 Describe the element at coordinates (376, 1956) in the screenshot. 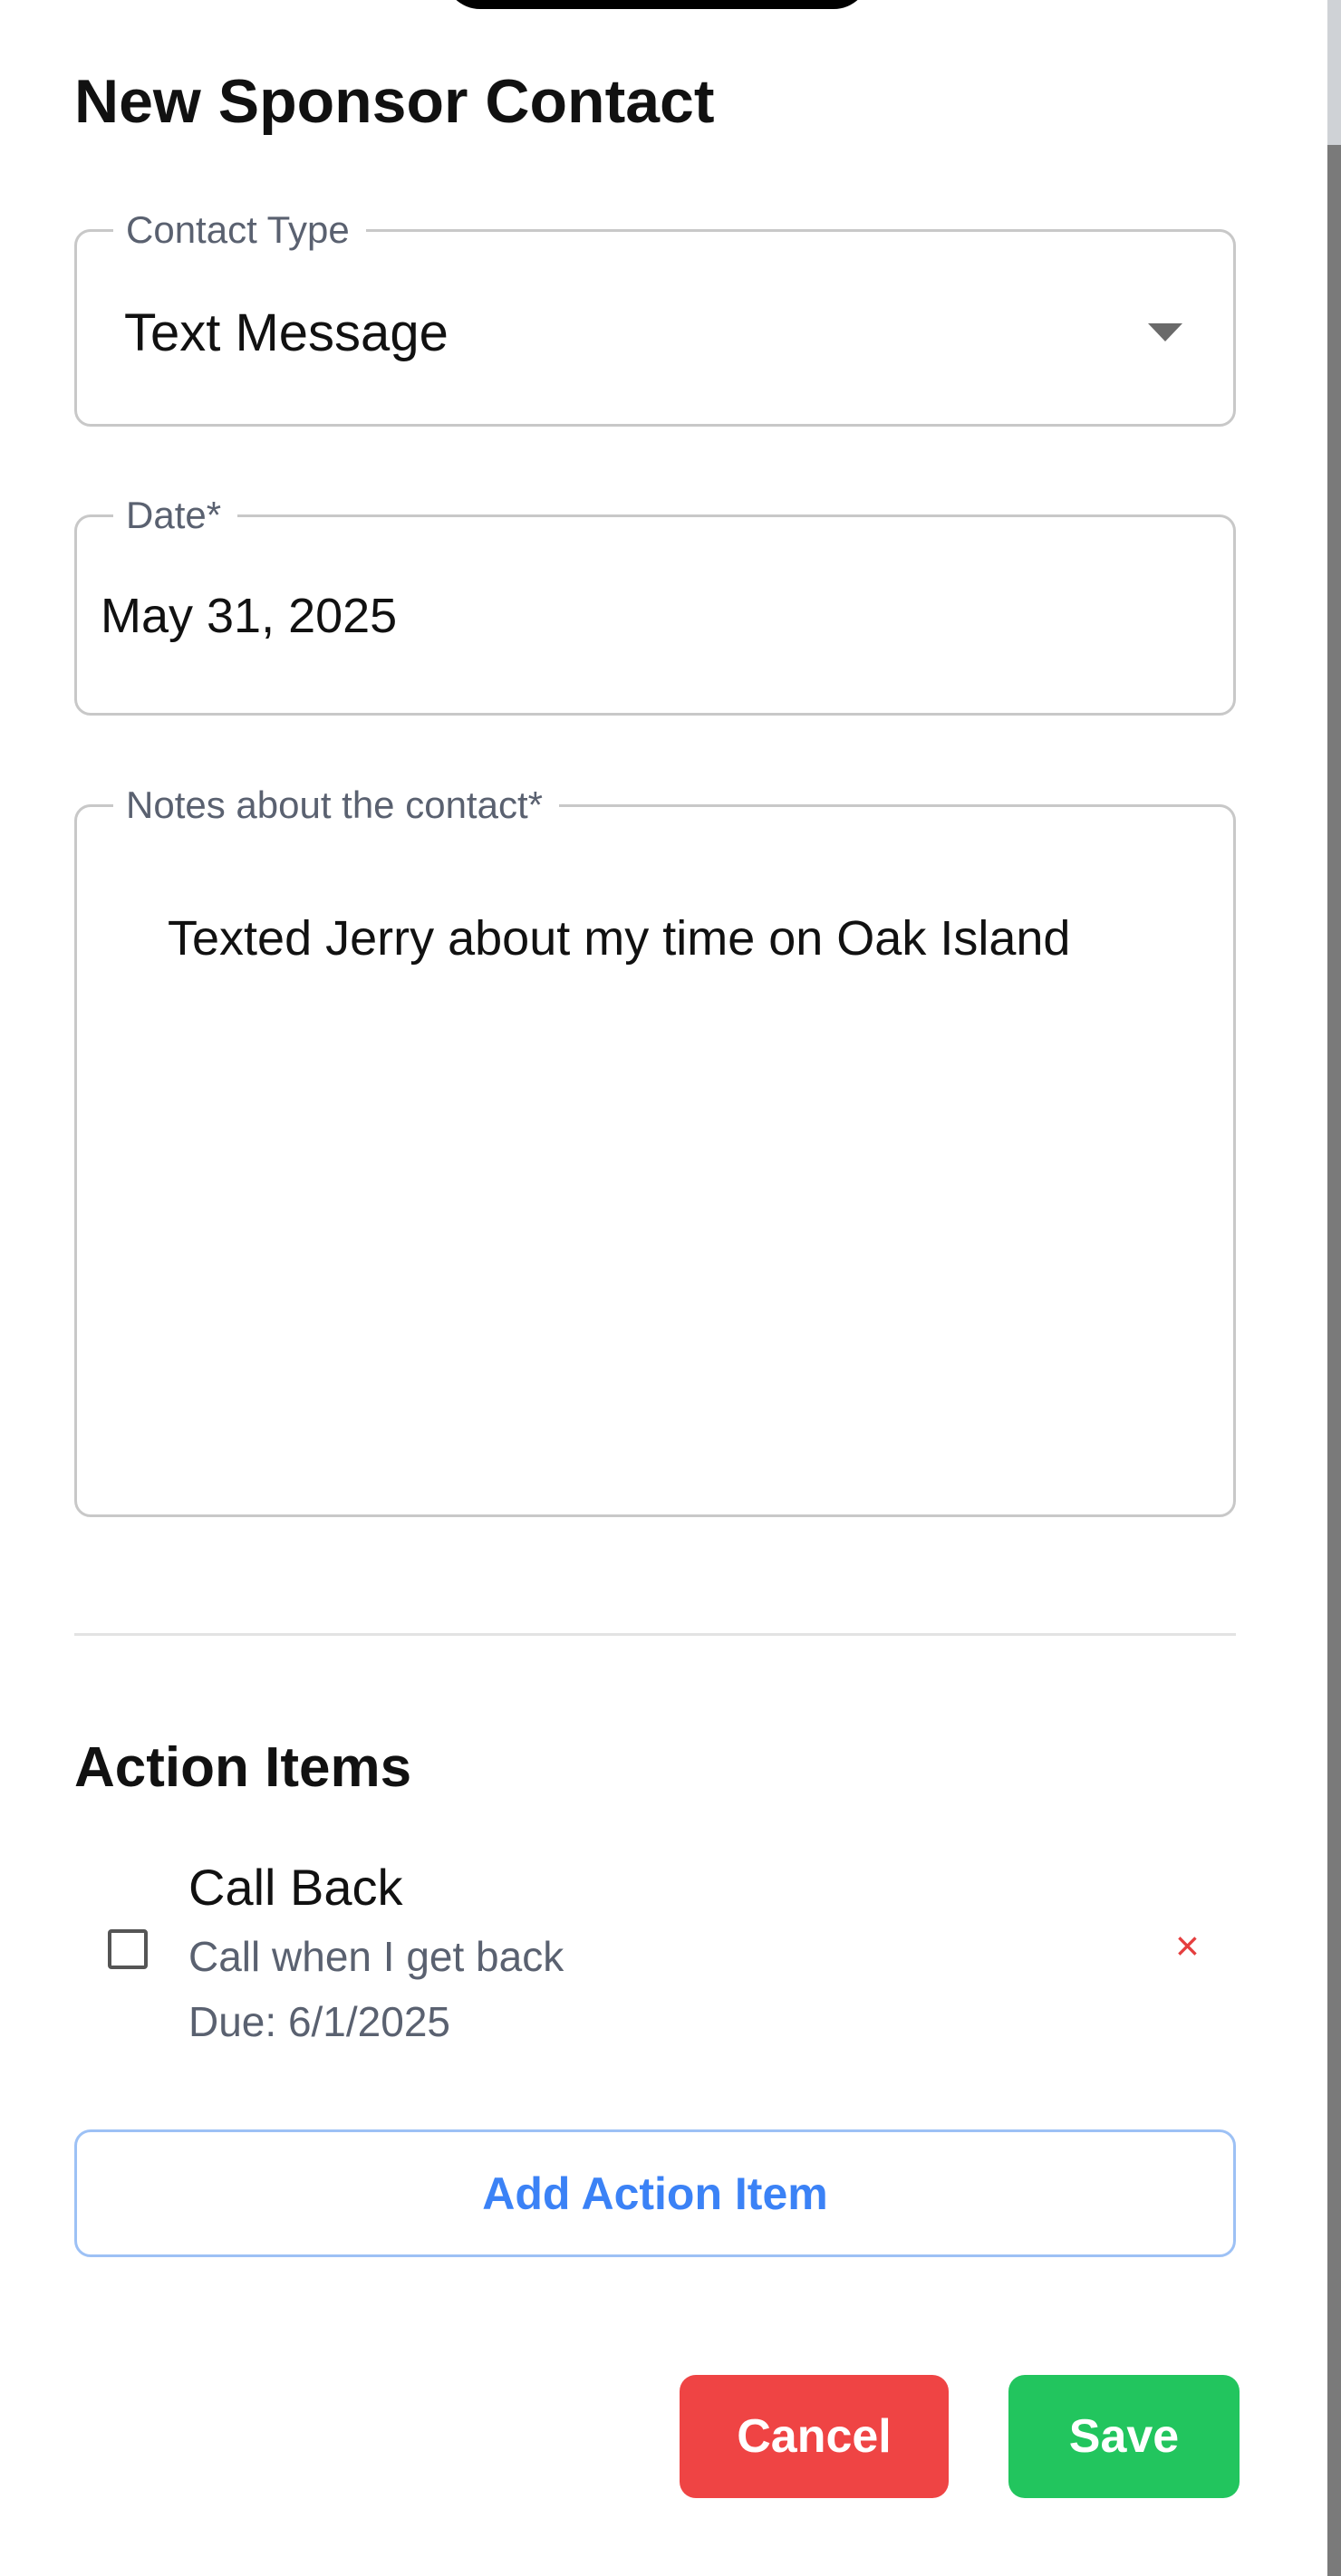

I see `action-item-description: Call when I get back` at that location.